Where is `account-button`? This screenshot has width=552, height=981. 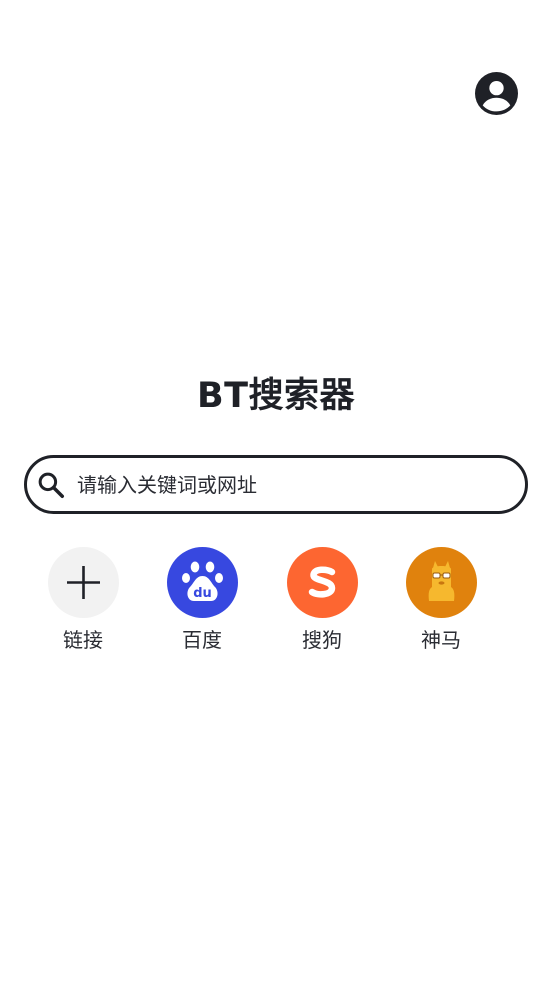
account-button is located at coordinates (496, 93).